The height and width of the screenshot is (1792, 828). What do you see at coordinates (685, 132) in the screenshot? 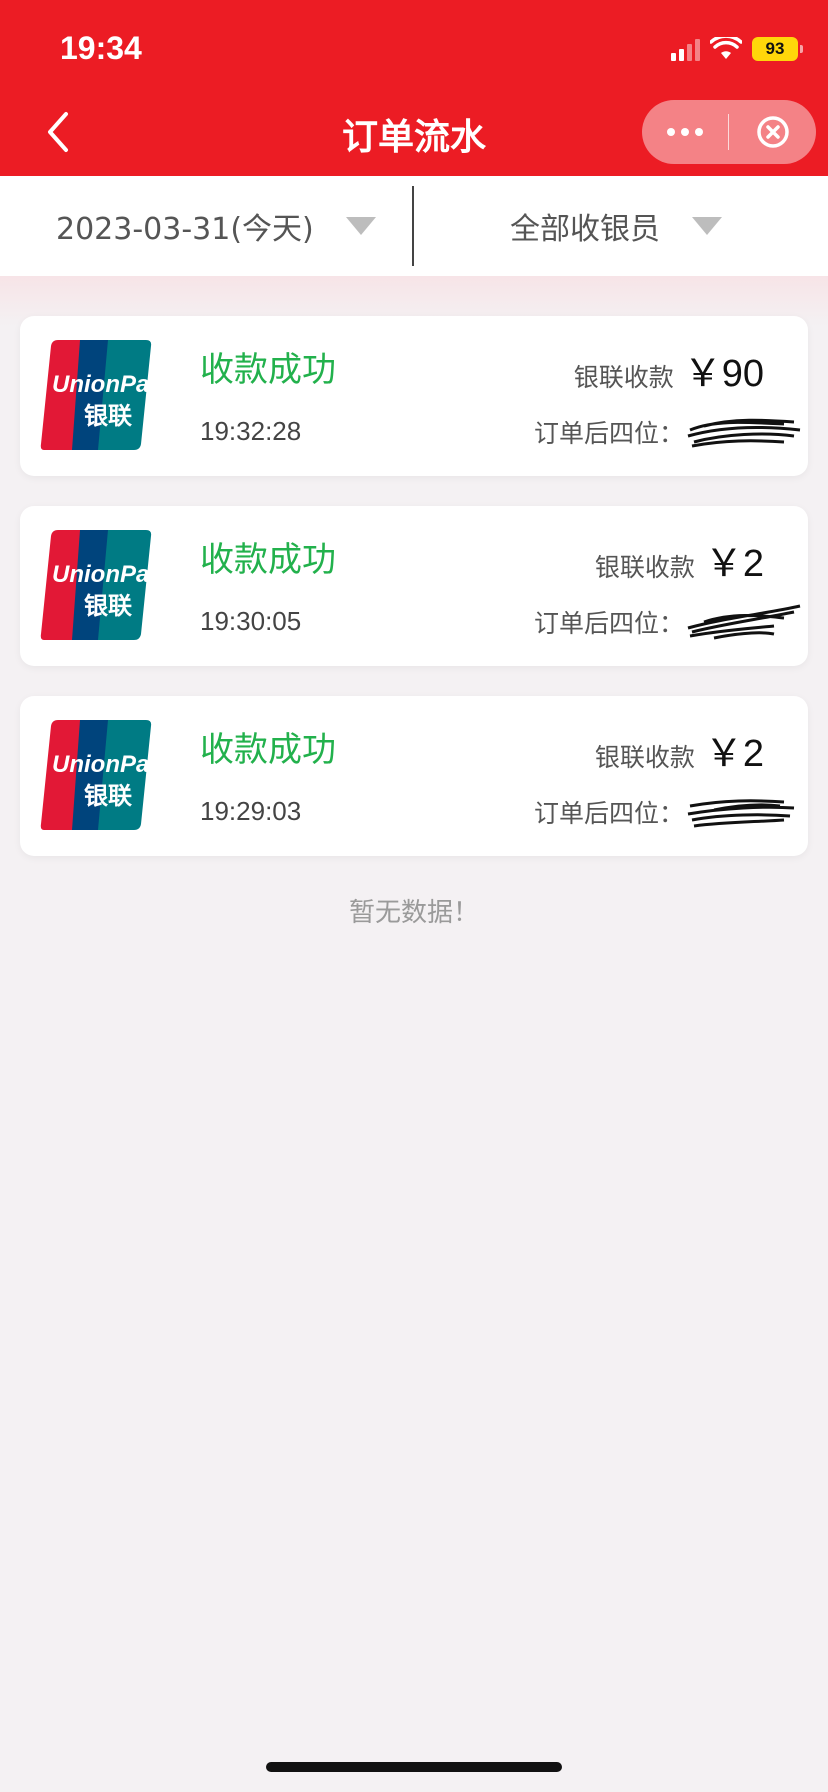
I see `more-dots-icon` at bounding box center [685, 132].